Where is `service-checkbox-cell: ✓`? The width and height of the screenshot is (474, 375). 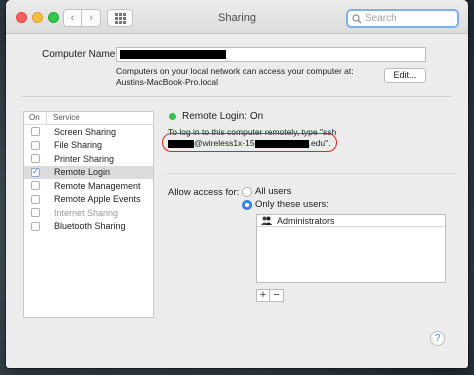 service-checkbox-cell: ✓ is located at coordinates (35, 172).